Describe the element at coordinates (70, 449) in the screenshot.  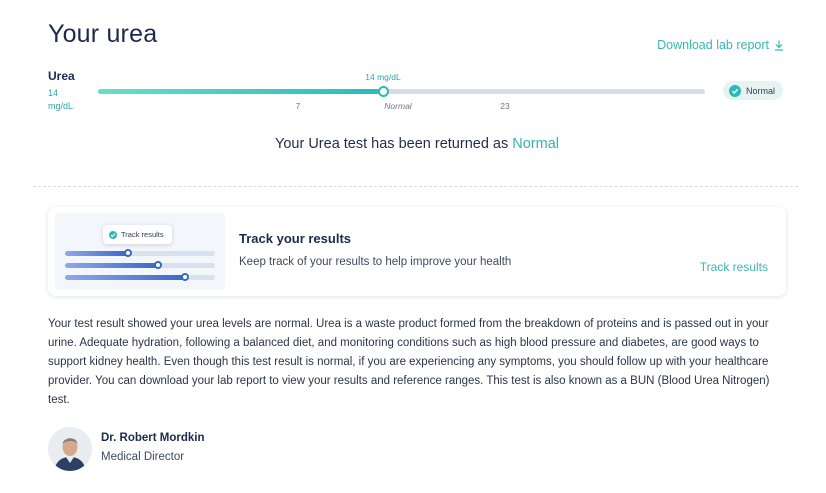
I see `doctor-avatar` at that location.